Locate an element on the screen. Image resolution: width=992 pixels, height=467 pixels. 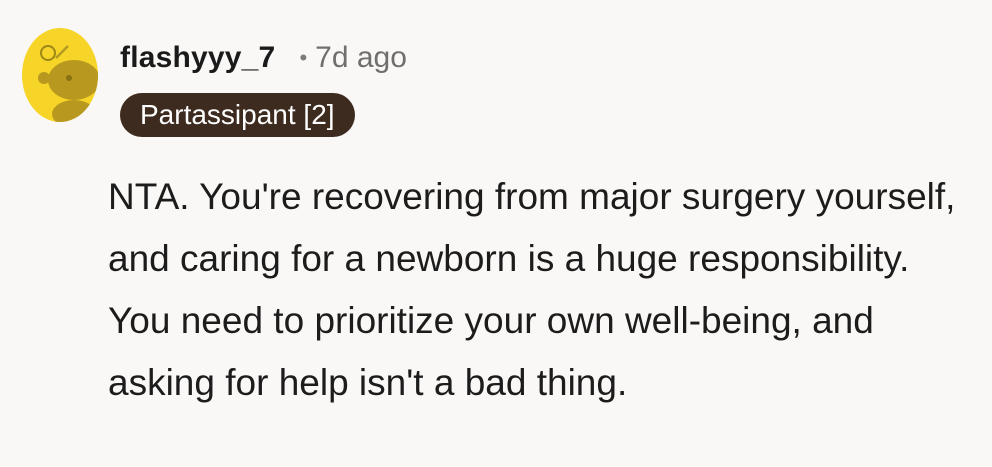
comment-header: flashyyy_7 • 7d ago is located at coordinates (263, 58).